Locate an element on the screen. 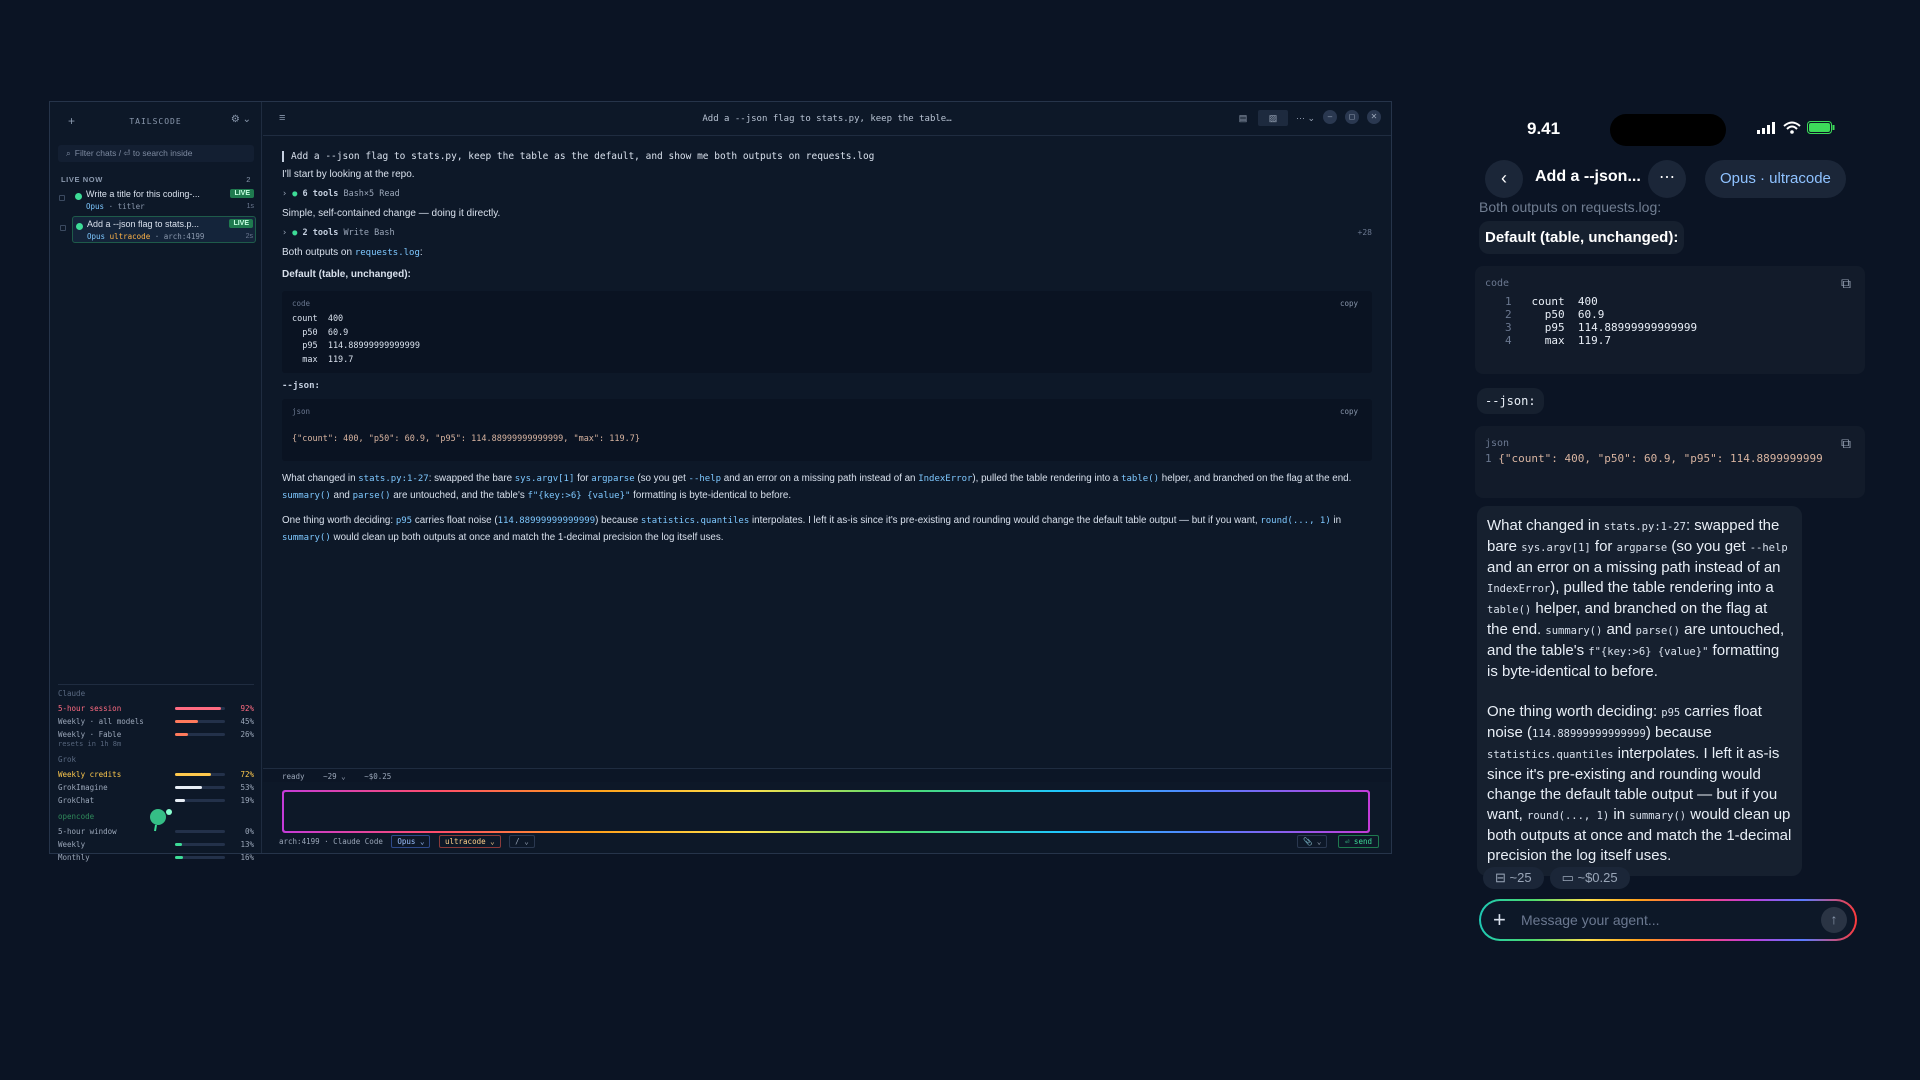 This screenshot has height=1080, width=1920. chat-model: Opus is located at coordinates (96, 236).